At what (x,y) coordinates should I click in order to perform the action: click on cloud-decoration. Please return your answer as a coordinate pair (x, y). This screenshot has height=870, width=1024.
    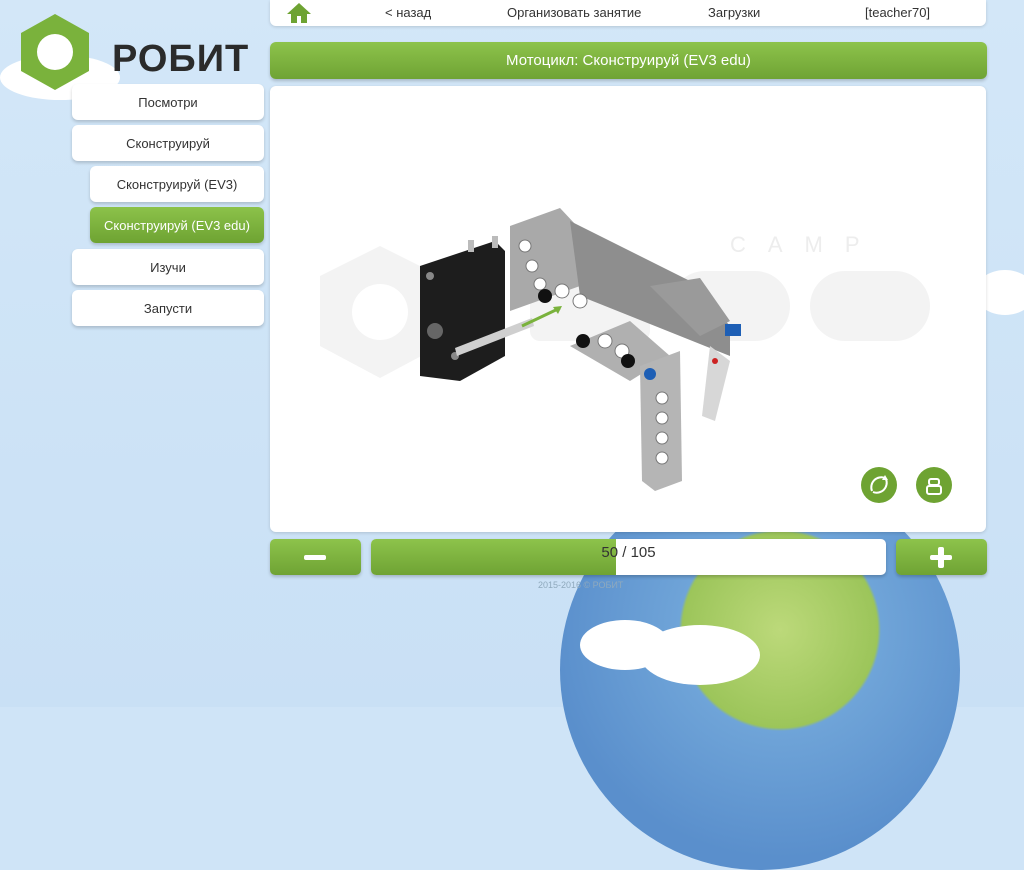
    Looking at the image, I should click on (700, 655).